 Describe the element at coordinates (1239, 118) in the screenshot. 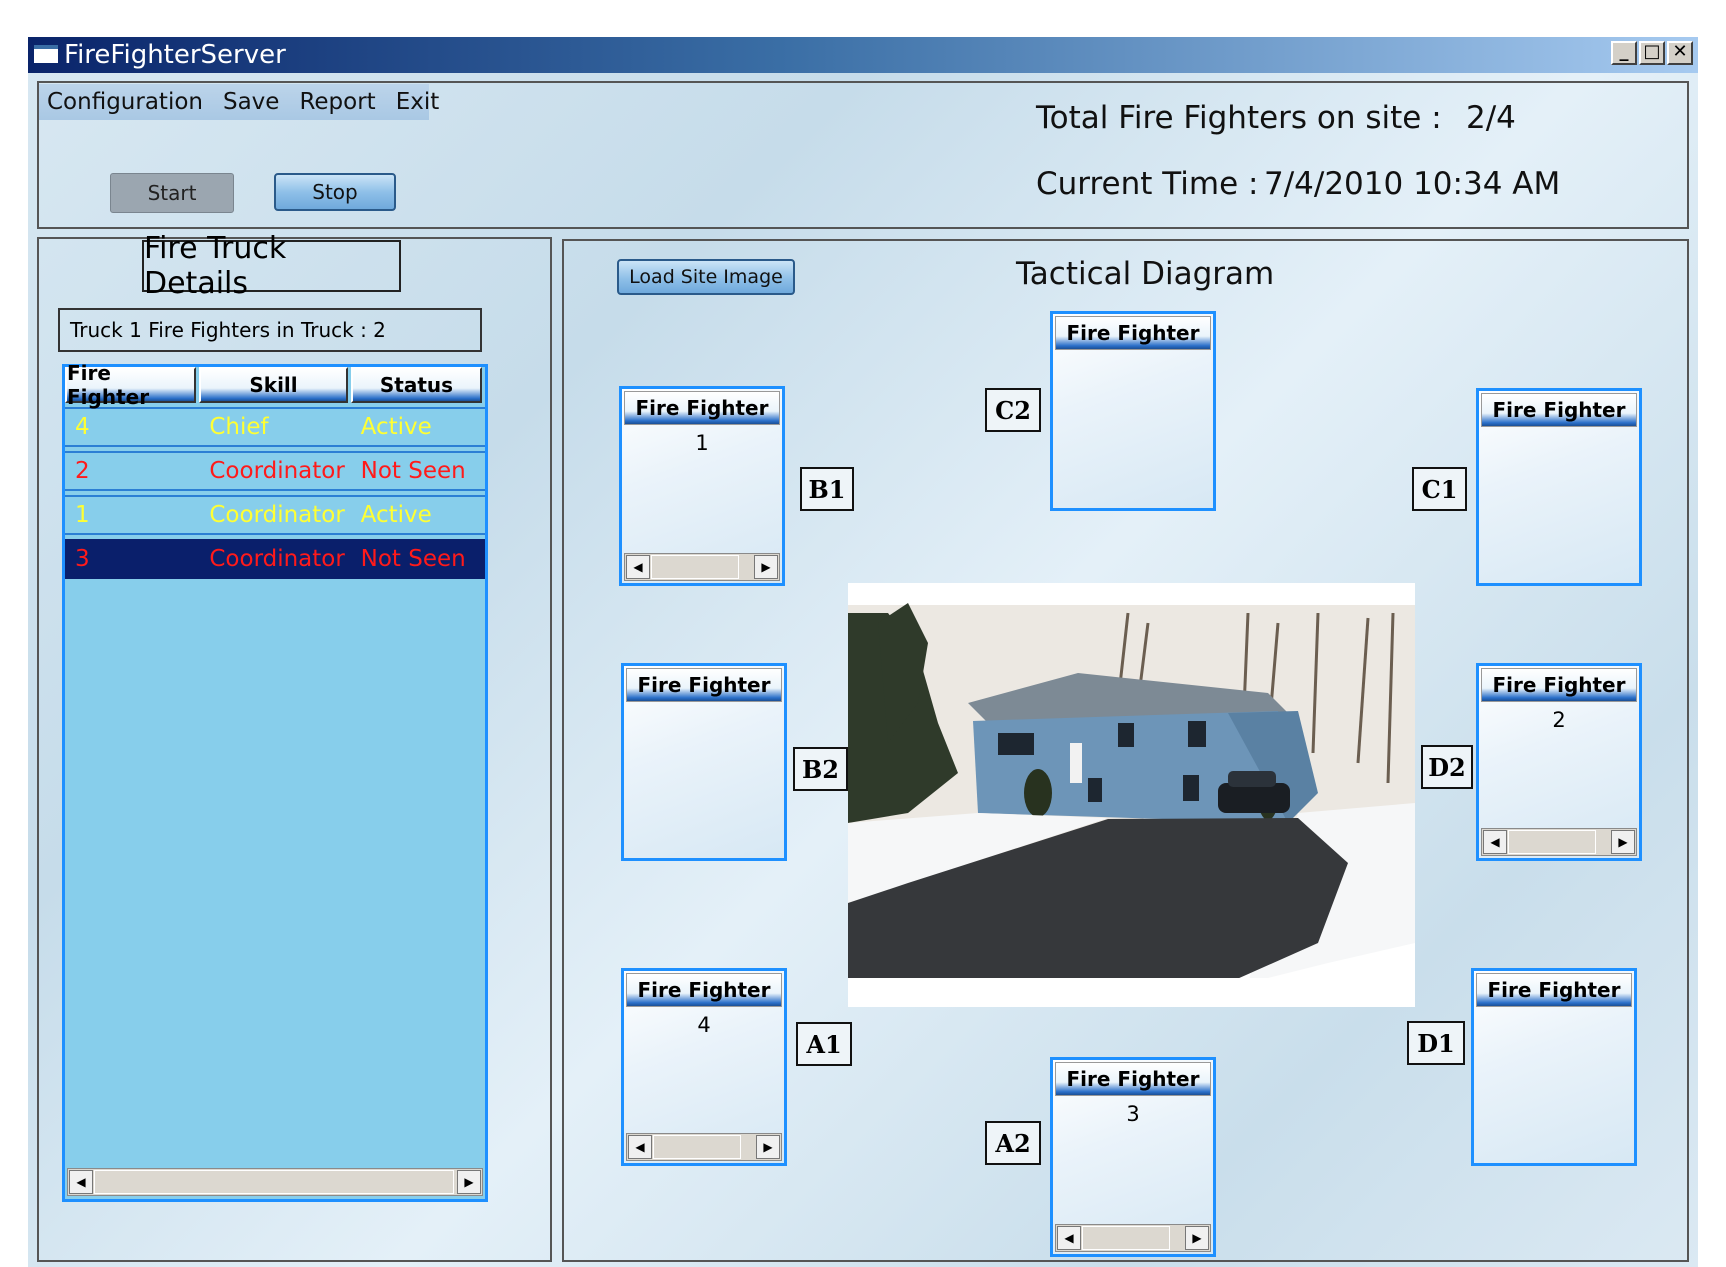

I see `total-fighters-label: Total Fire Fighters on site :` at that location.